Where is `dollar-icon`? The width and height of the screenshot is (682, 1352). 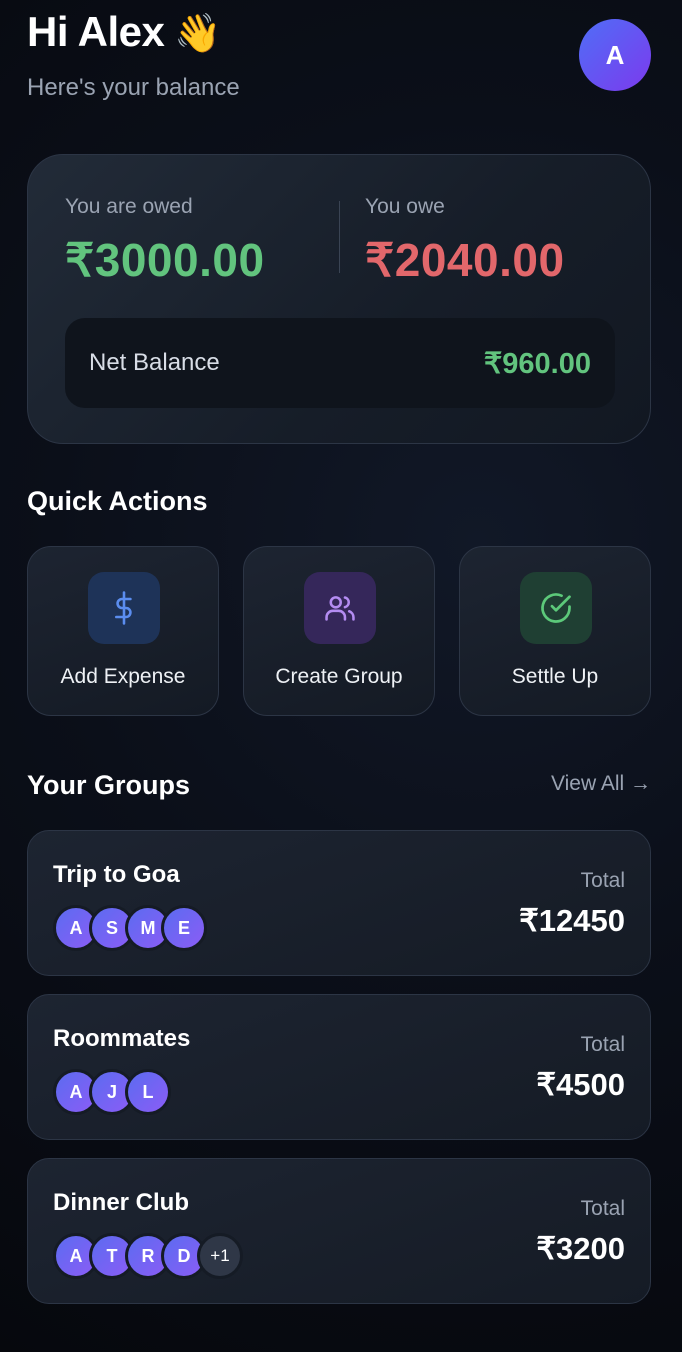 dollar-icon is located at coordinates (124, 608).